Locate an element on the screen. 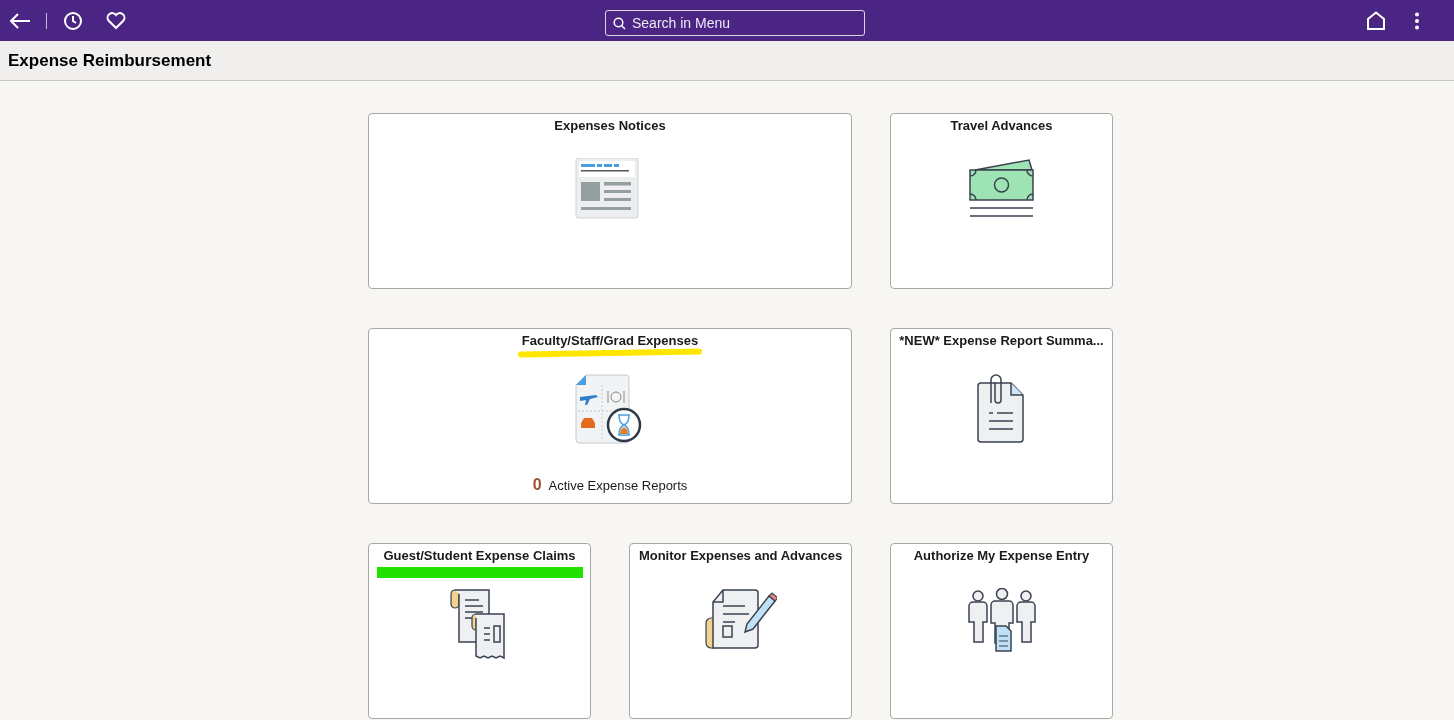 The width and height of the screenshot is (1454, 720). money-icon is located at coordinates (1001, 189).